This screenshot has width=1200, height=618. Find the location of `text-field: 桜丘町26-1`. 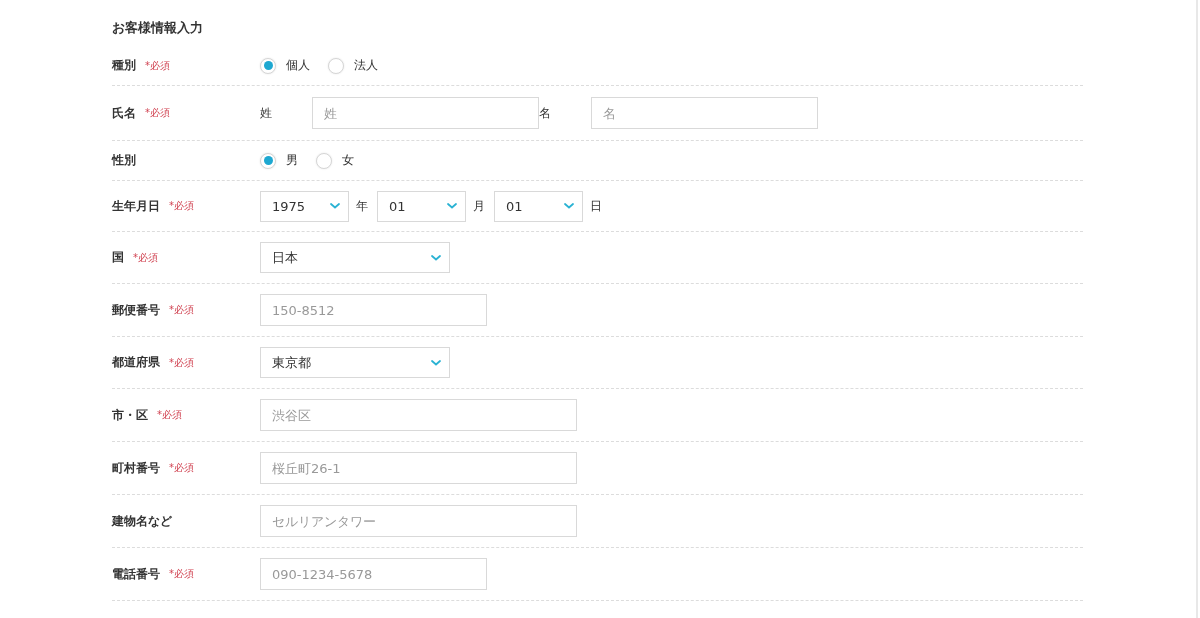

text-field: 桜丘町26-1 is located at coordinates (418, 468).